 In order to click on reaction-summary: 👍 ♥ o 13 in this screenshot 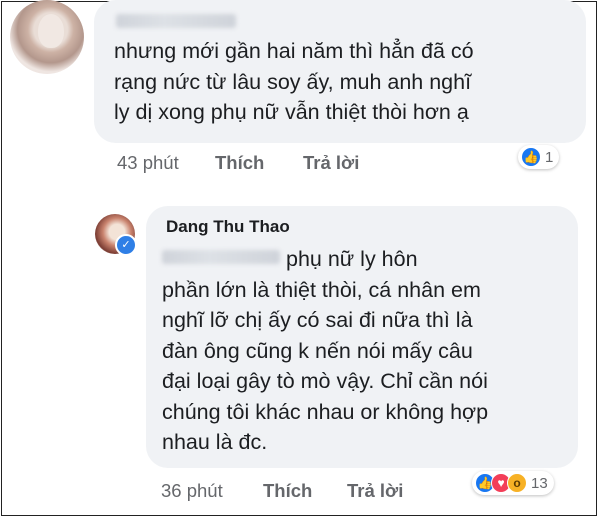, I will do `click(513, 483)`.